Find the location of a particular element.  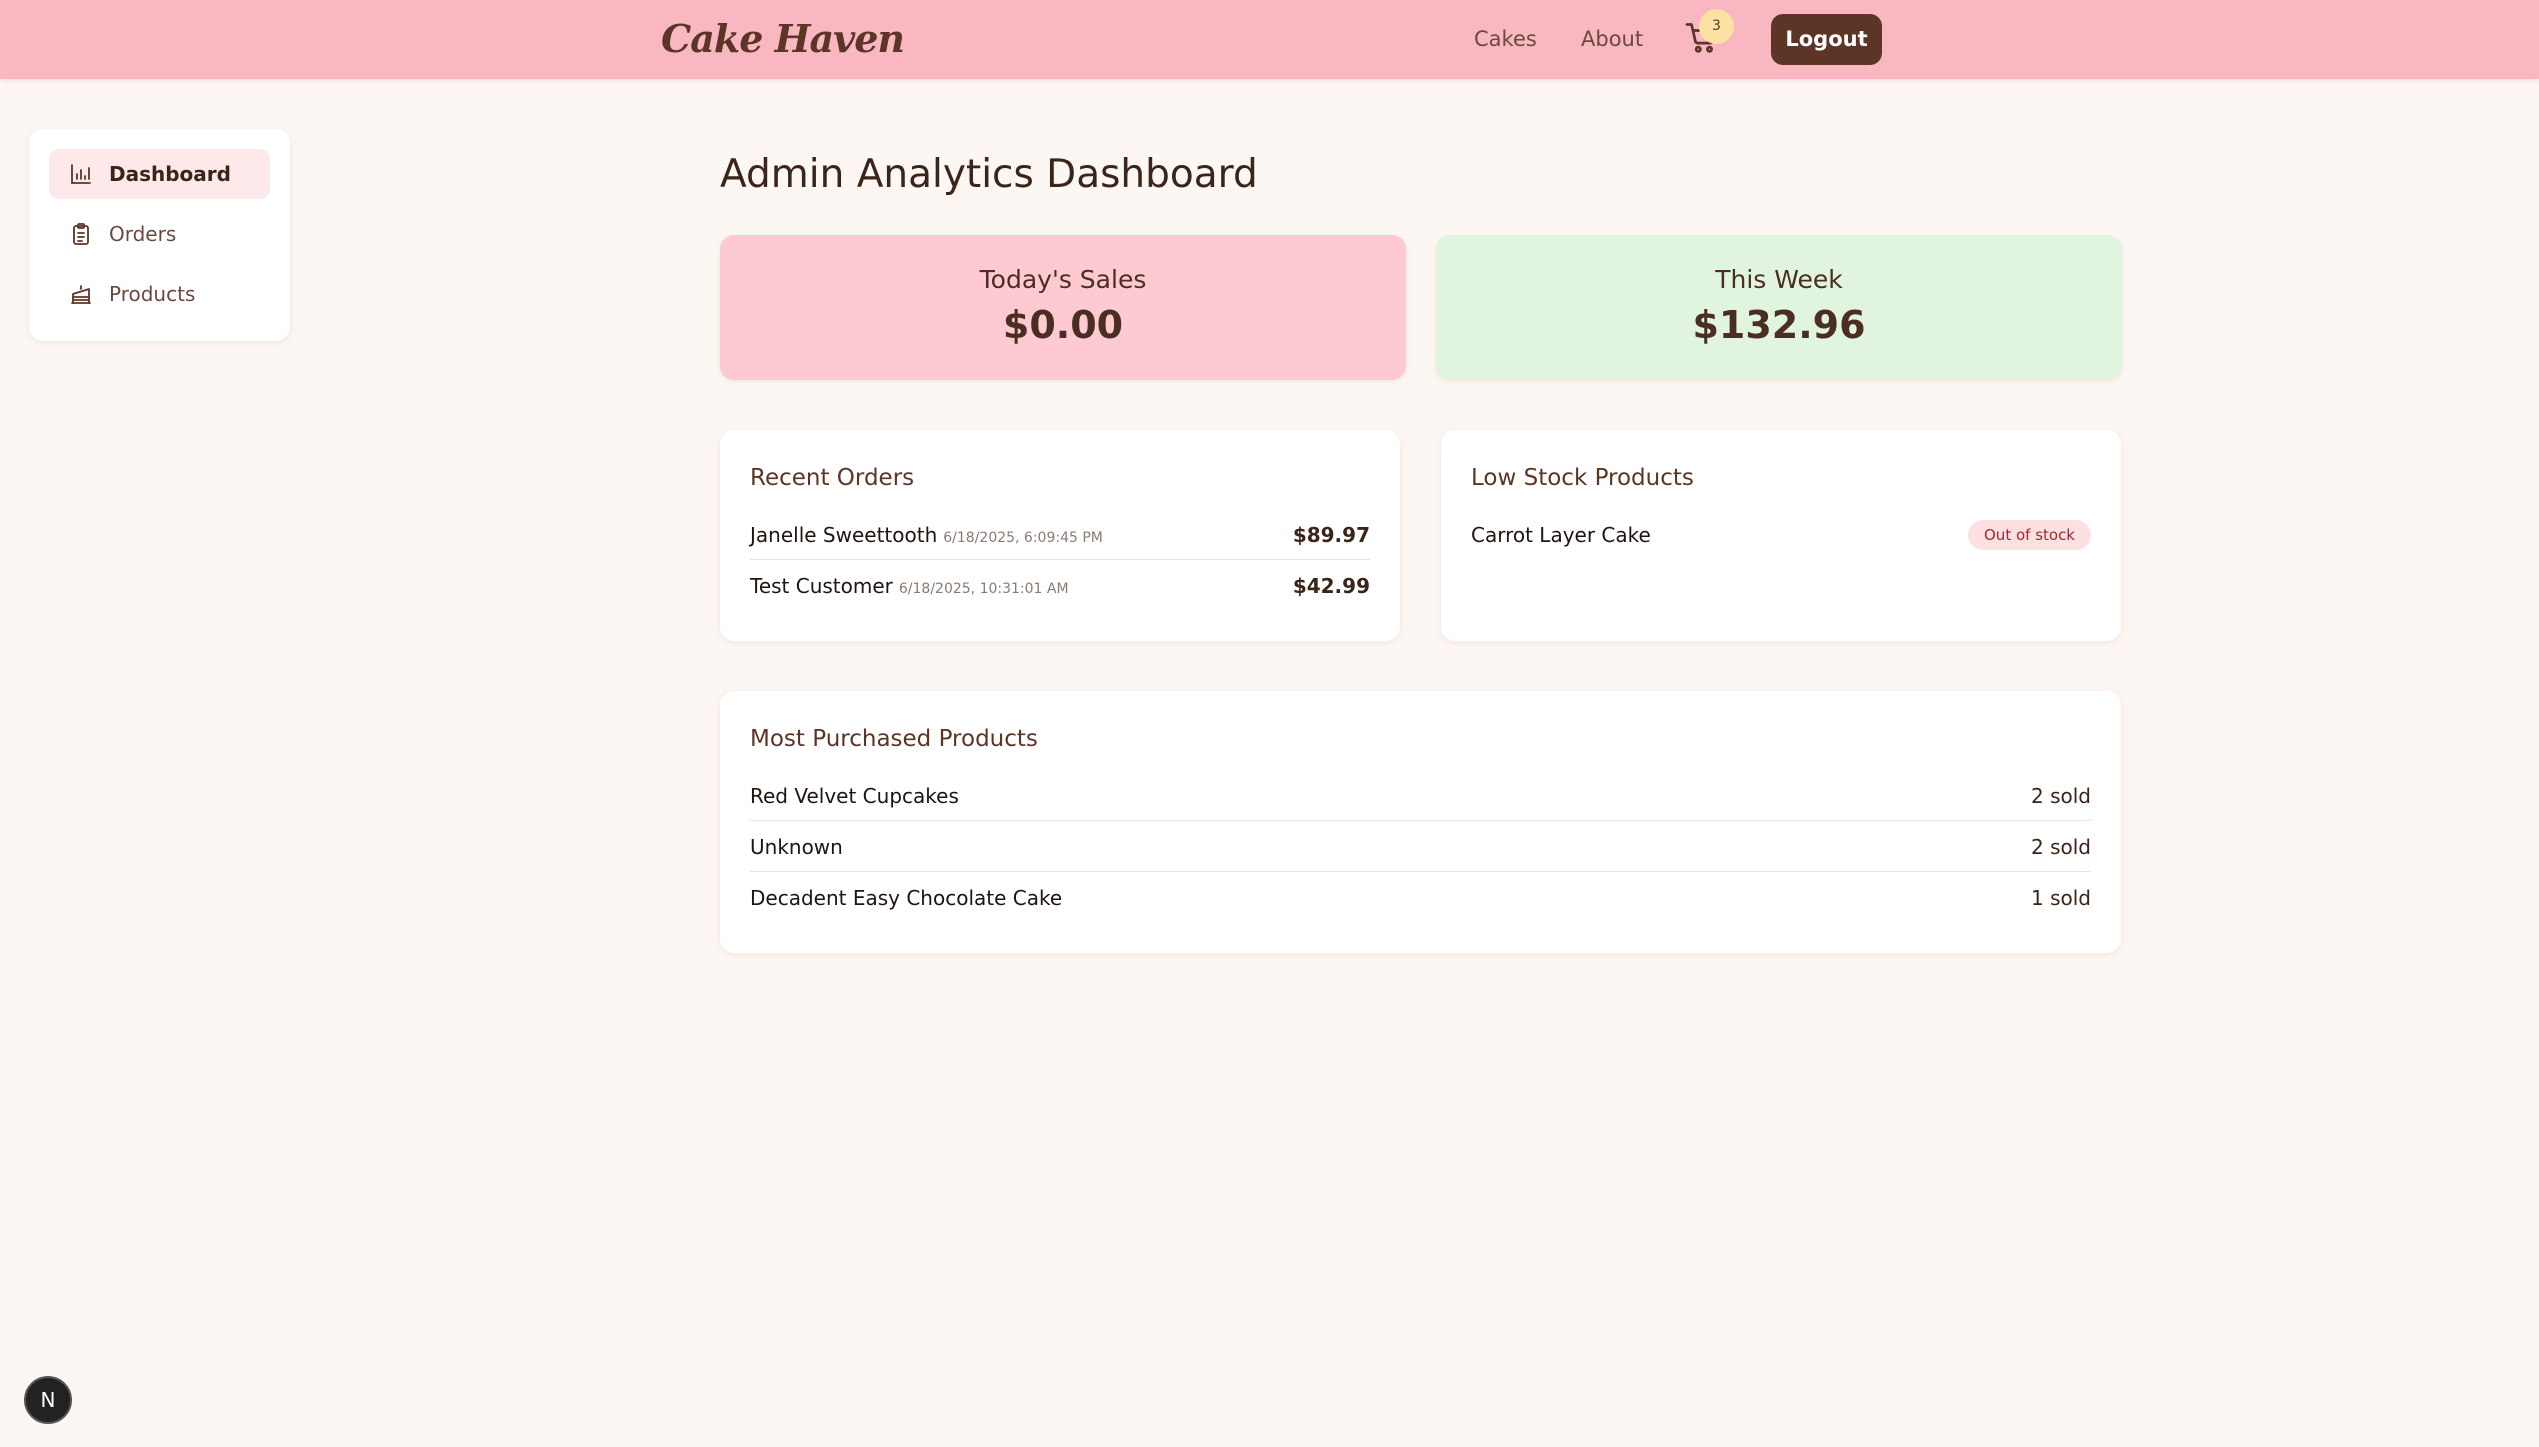

product-row: Decadent Easy Chocolate Cake 1 sold is located at coordinates (1420, 898).